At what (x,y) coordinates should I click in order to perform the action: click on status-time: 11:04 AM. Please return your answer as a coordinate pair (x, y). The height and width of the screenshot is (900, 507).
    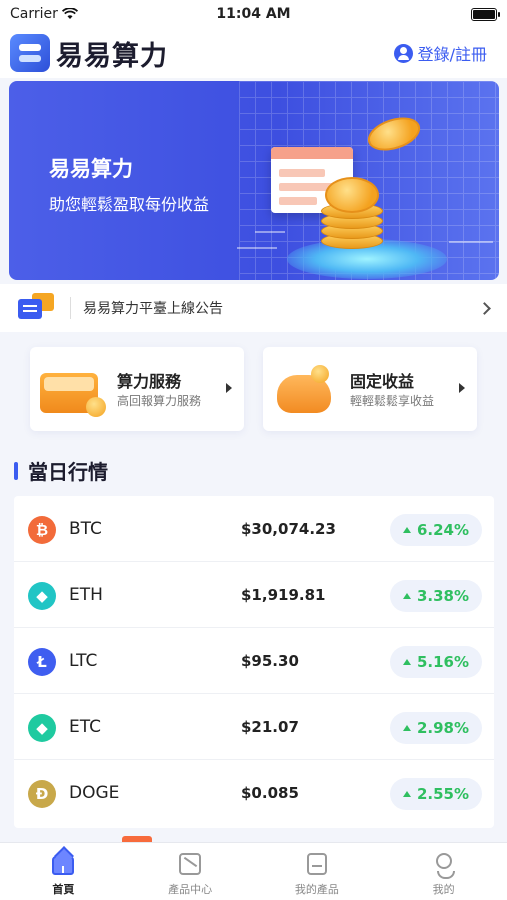
    Looking at the image, I should click on (253, 14).